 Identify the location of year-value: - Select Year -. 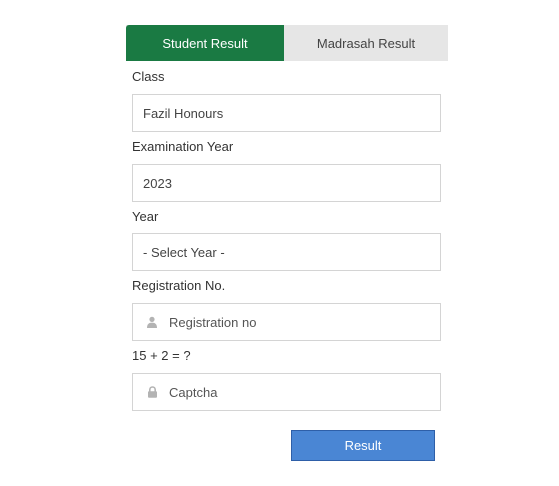
(184, 252).